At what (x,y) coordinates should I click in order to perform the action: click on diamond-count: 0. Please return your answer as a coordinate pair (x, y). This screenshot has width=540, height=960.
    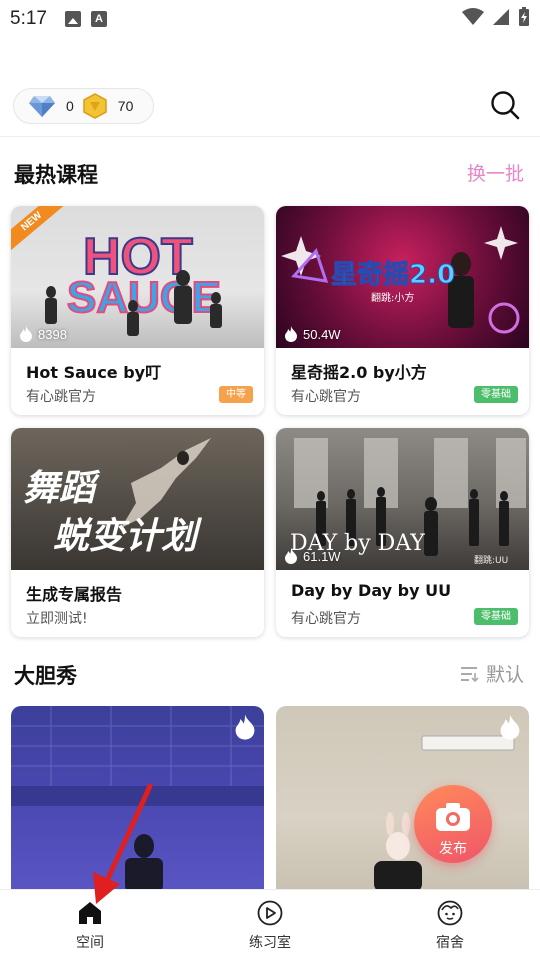
    Looking at the image, I should click on (70, 106).